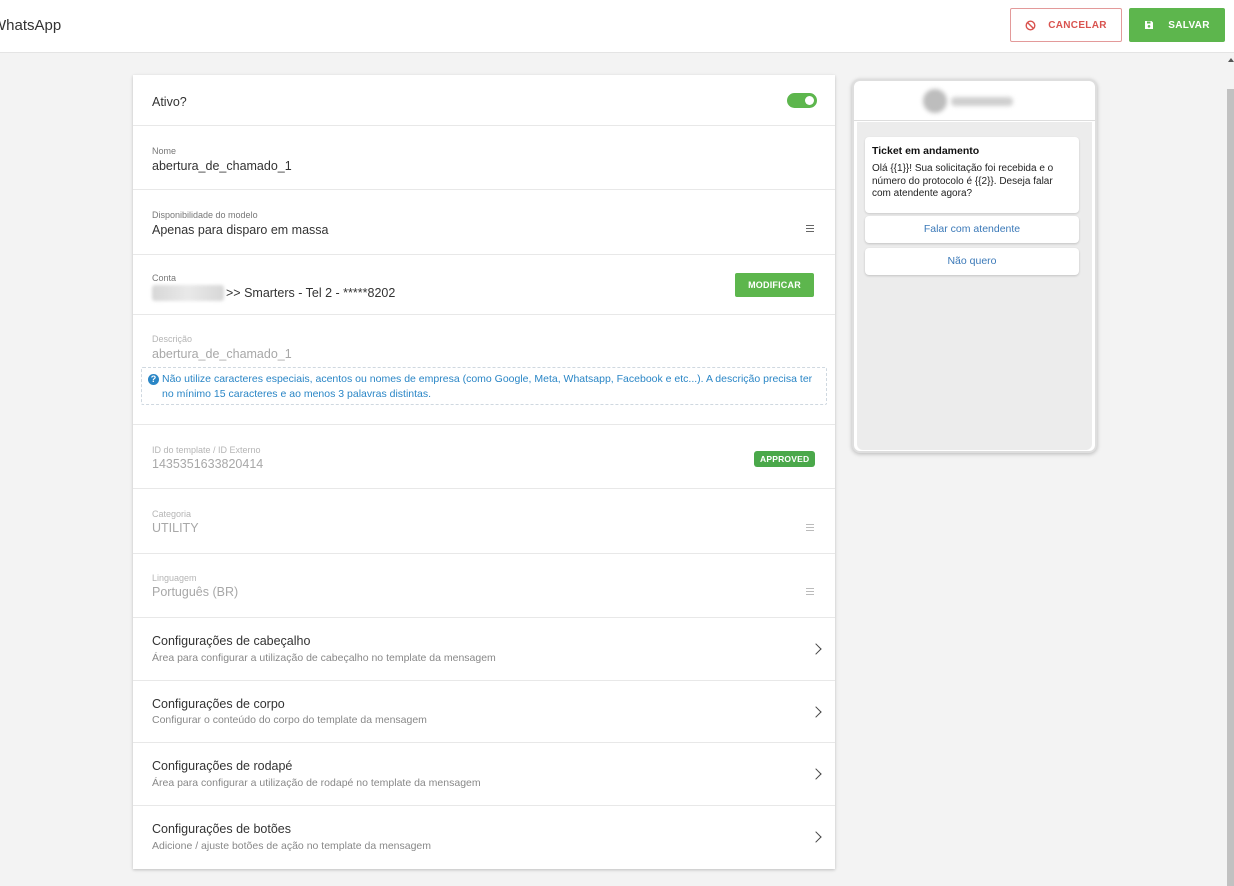  Describe the element at coordinates (484, 100) in the screenshot. I see `active-row: Ativo?` at that location.